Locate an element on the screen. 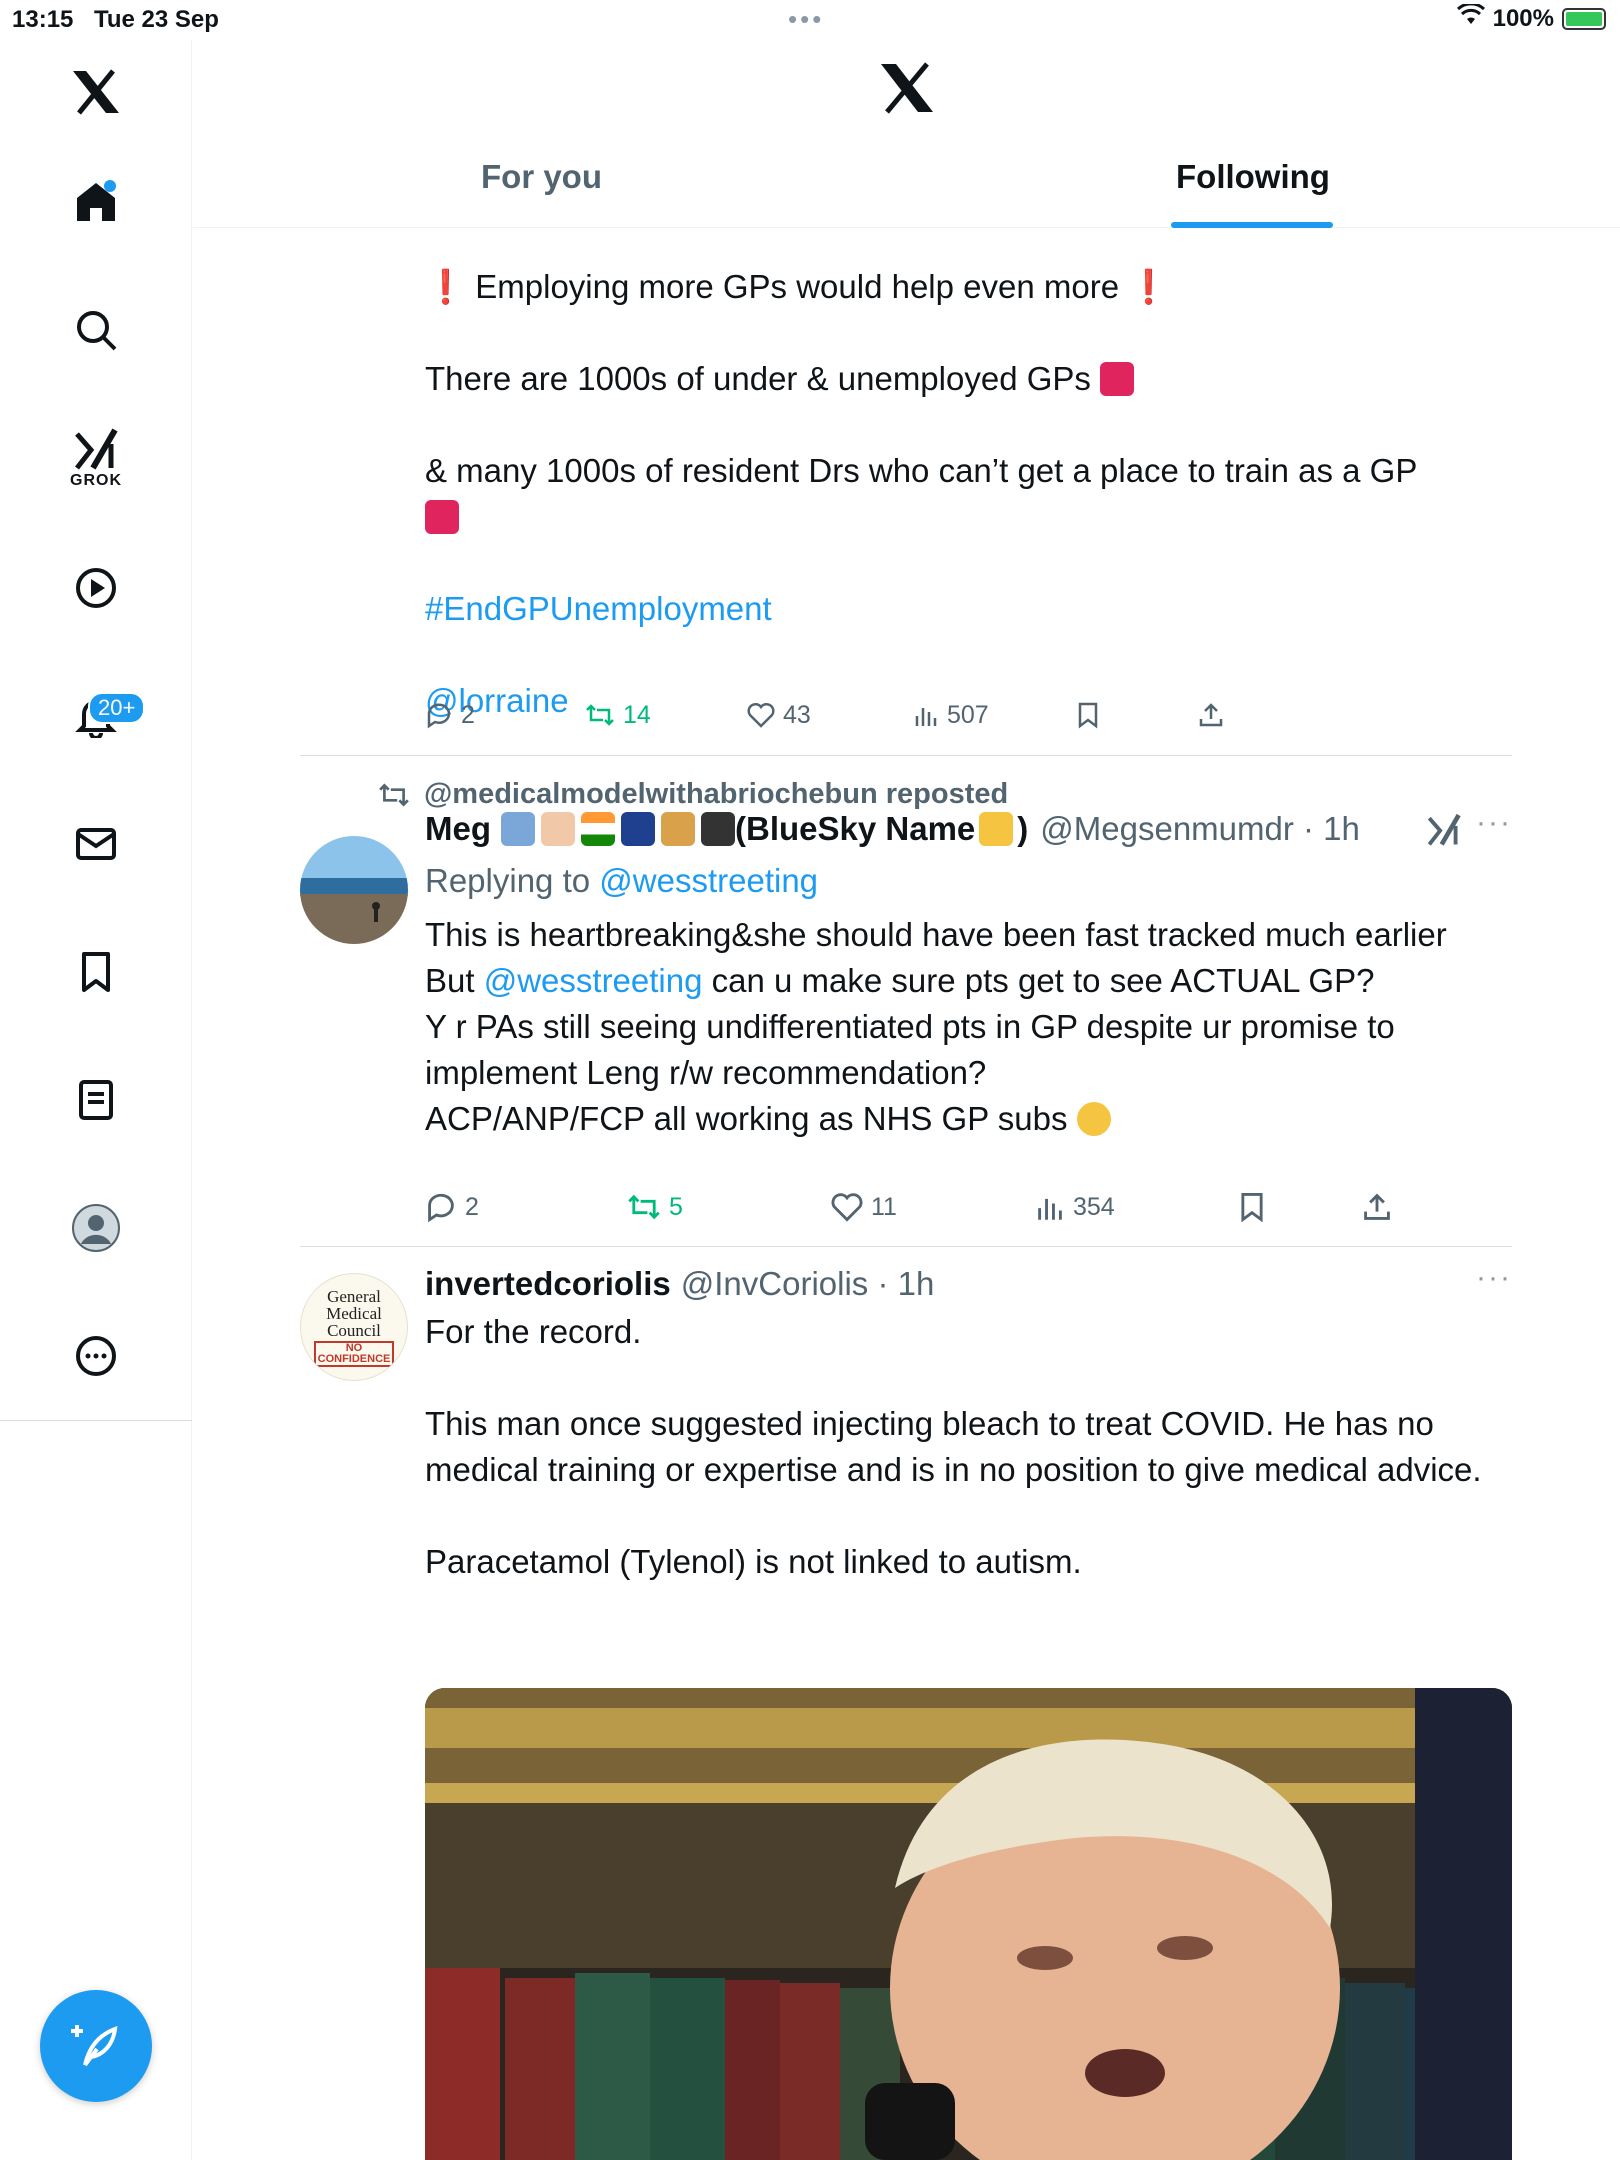  india-flag-emoji-icon is located at coordinates (598, 829).